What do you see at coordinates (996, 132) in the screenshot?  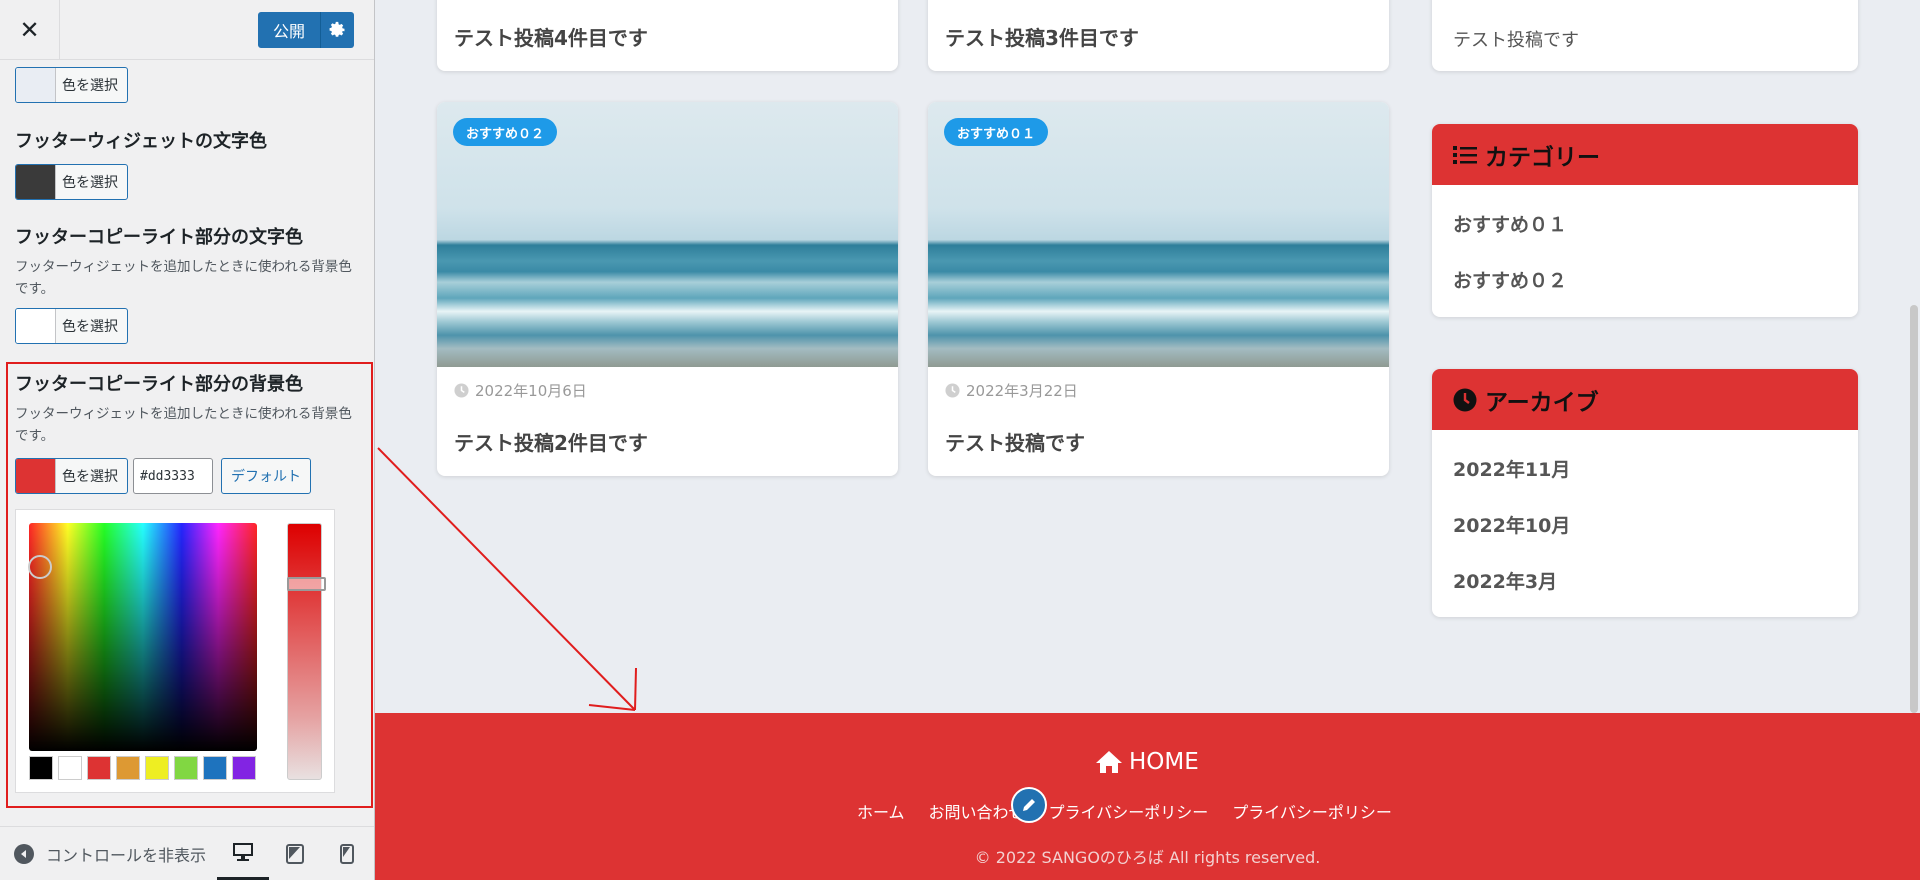 I see `category-badge: おすすめ０１` at bounding box center [996, 132].